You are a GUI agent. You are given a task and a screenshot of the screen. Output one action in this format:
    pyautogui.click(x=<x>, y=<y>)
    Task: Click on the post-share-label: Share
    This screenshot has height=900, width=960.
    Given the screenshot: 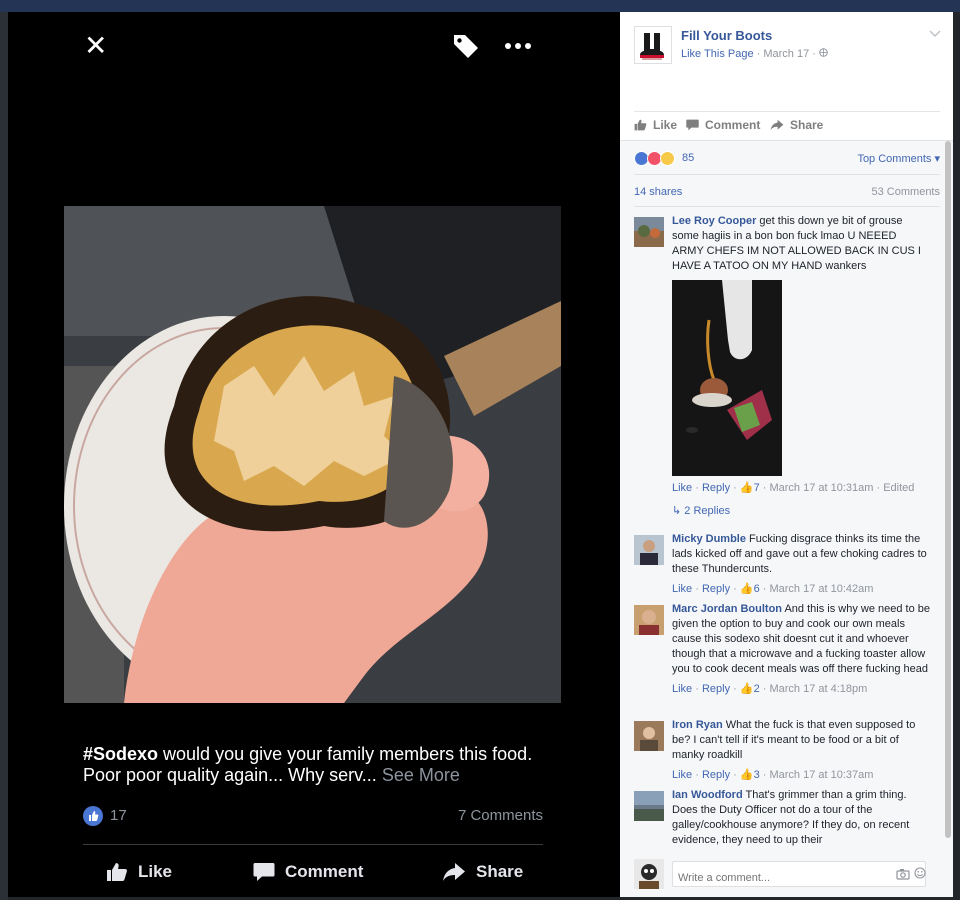 What is the action you would take?
    pyautogui.click(x=807, y=125)
    